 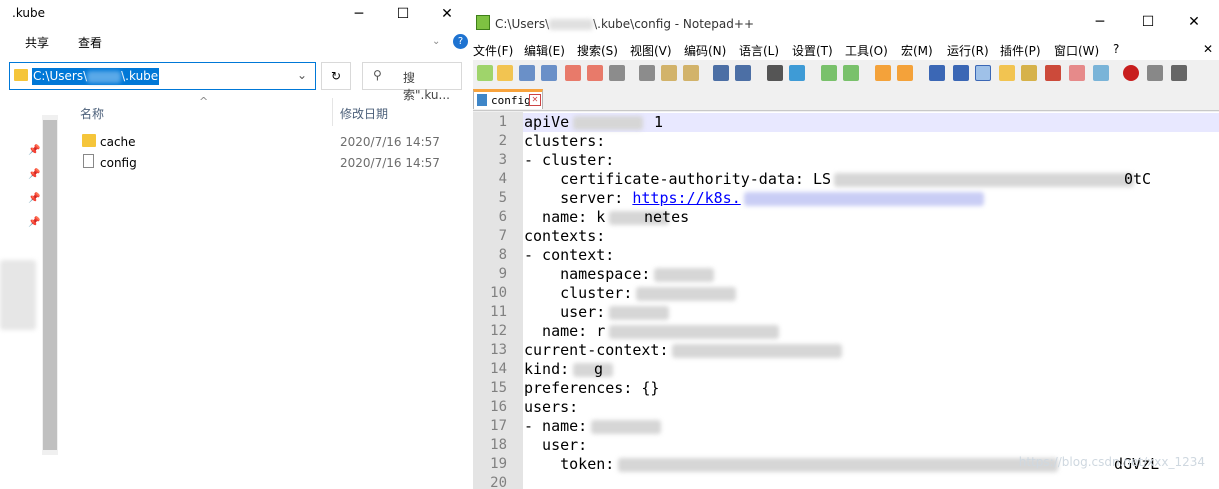 What do you see at coordinates (669, 73) in the screenshot?
I see `copy-icon` at bounding box center [669, 73].